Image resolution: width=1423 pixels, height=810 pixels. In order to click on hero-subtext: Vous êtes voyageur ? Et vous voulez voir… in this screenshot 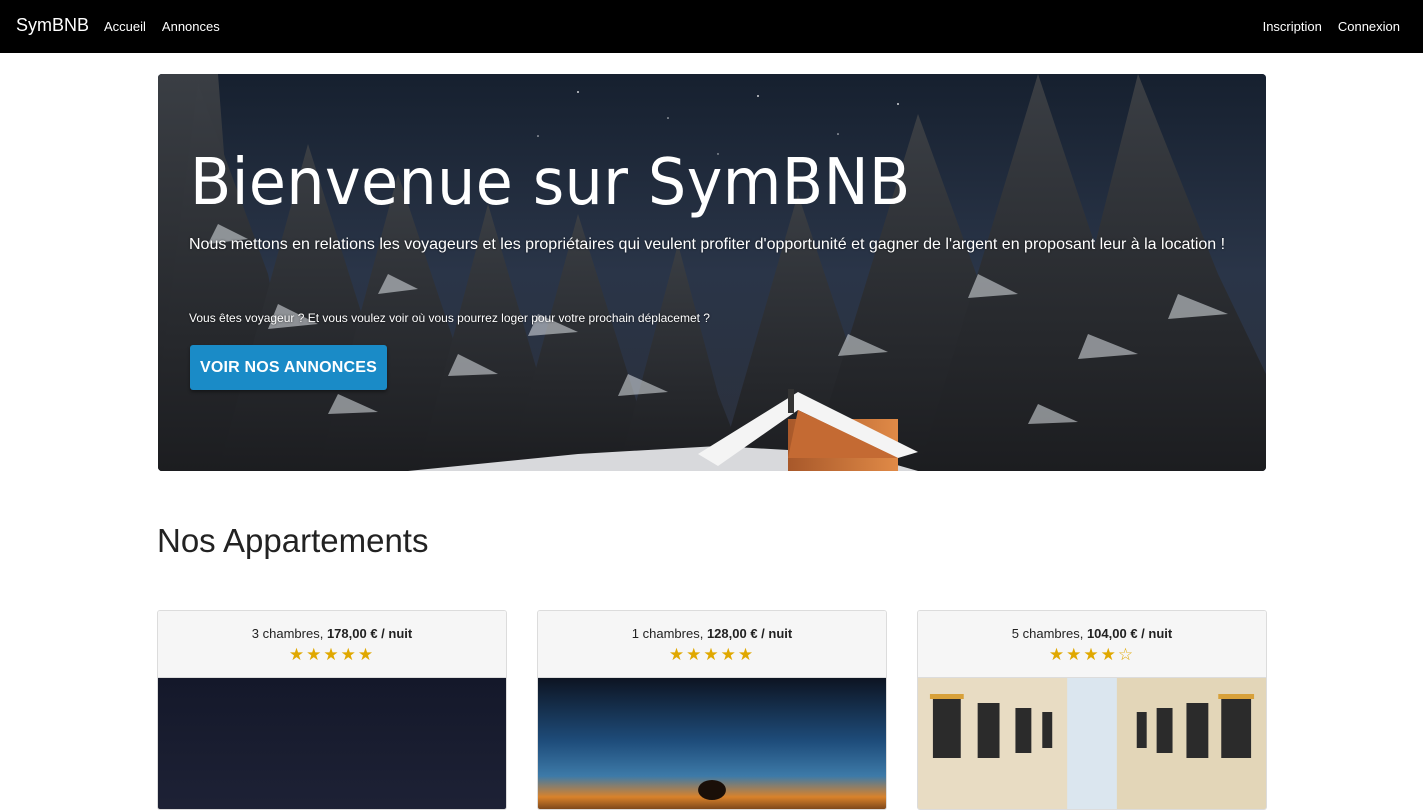, I will do `click(449, 318)`.